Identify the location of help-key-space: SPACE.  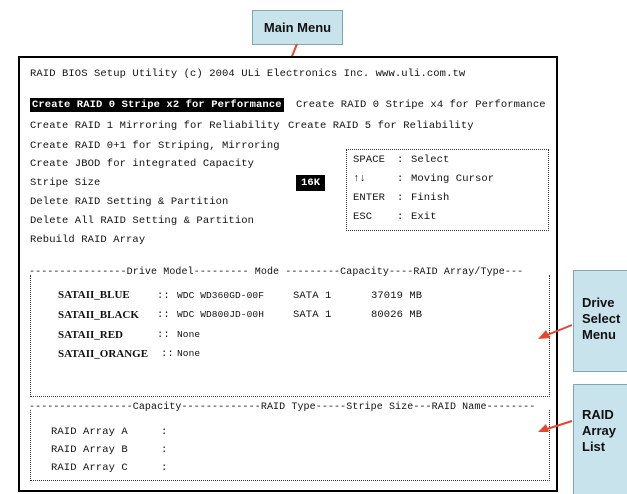
(369, 160).